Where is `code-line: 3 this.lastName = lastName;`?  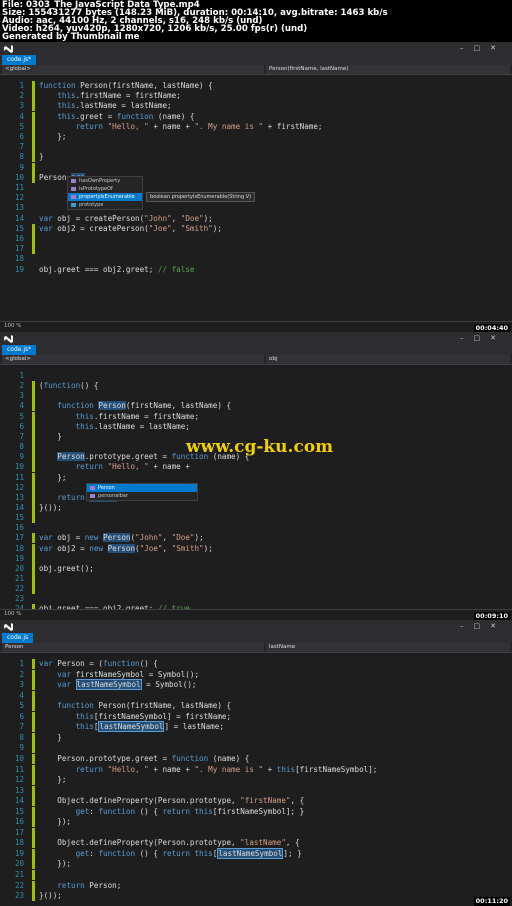
code-line: 3 this.lastName = lastName; is located at coordinates (256, 106).